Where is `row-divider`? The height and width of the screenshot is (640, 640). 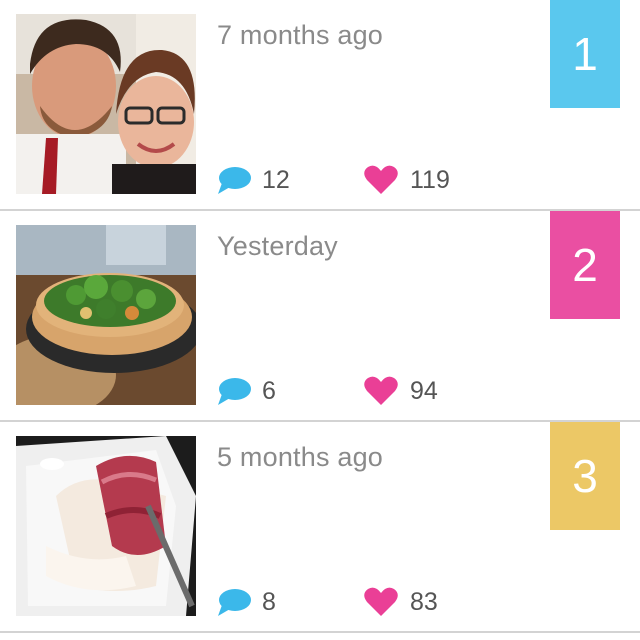
row-divider is located at coordinates (320, 632).